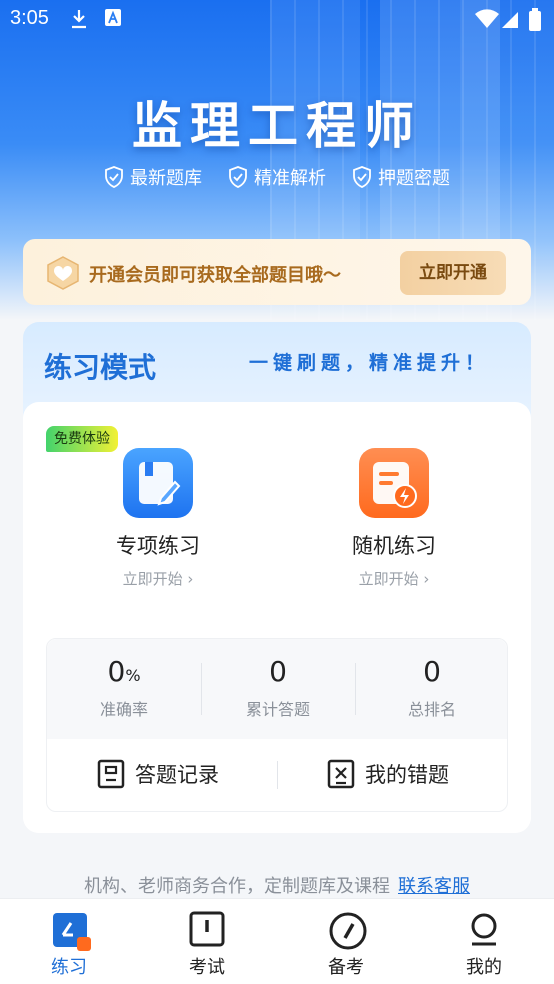 This screenshot has height=984, width=554. What do you see at coordinates (111, 774) in the screenshot?
I see `record-icon` at bounding box center [111, 774].